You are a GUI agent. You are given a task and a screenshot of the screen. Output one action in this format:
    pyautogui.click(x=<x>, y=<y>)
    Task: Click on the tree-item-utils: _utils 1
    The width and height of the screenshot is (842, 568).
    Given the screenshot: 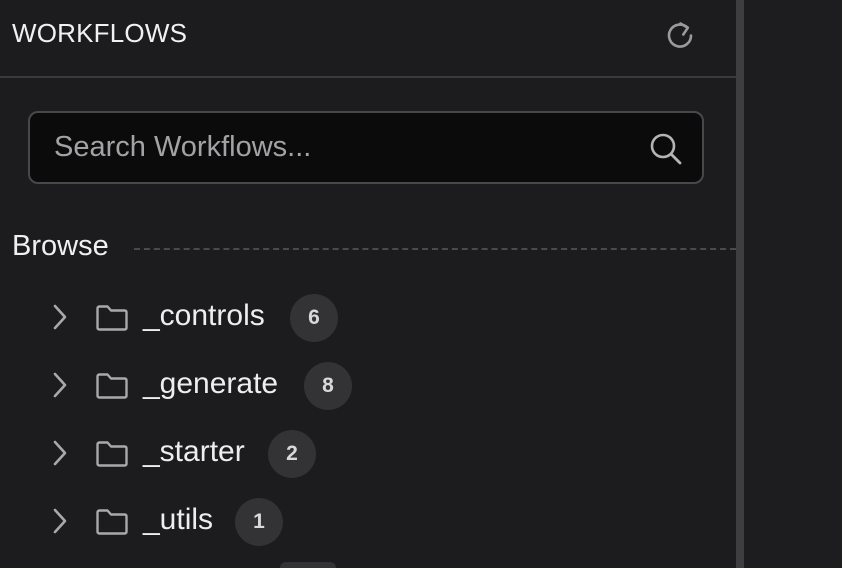 What is the action you would take?
    pyautogui.click(x=368, y=522)
    